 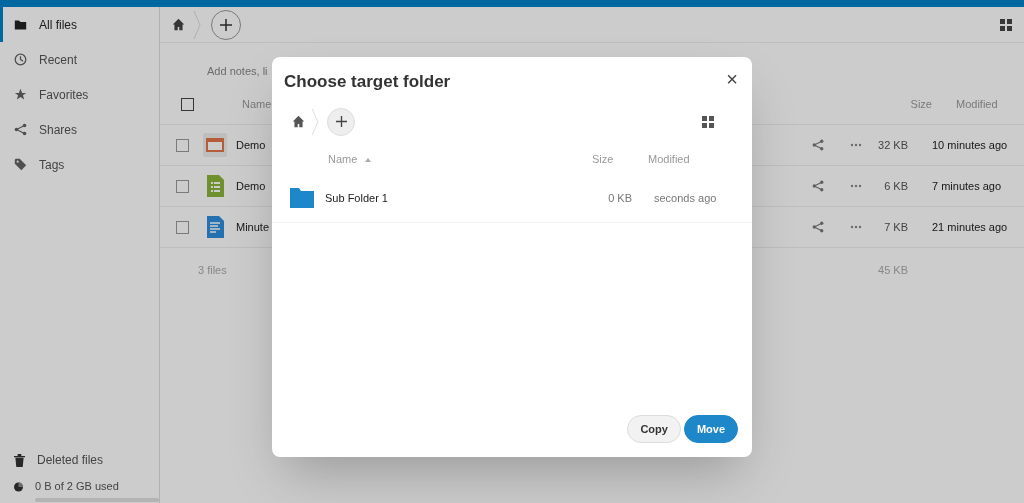 I want to click on file-size: 7 KB, so click(x=895, y=227).